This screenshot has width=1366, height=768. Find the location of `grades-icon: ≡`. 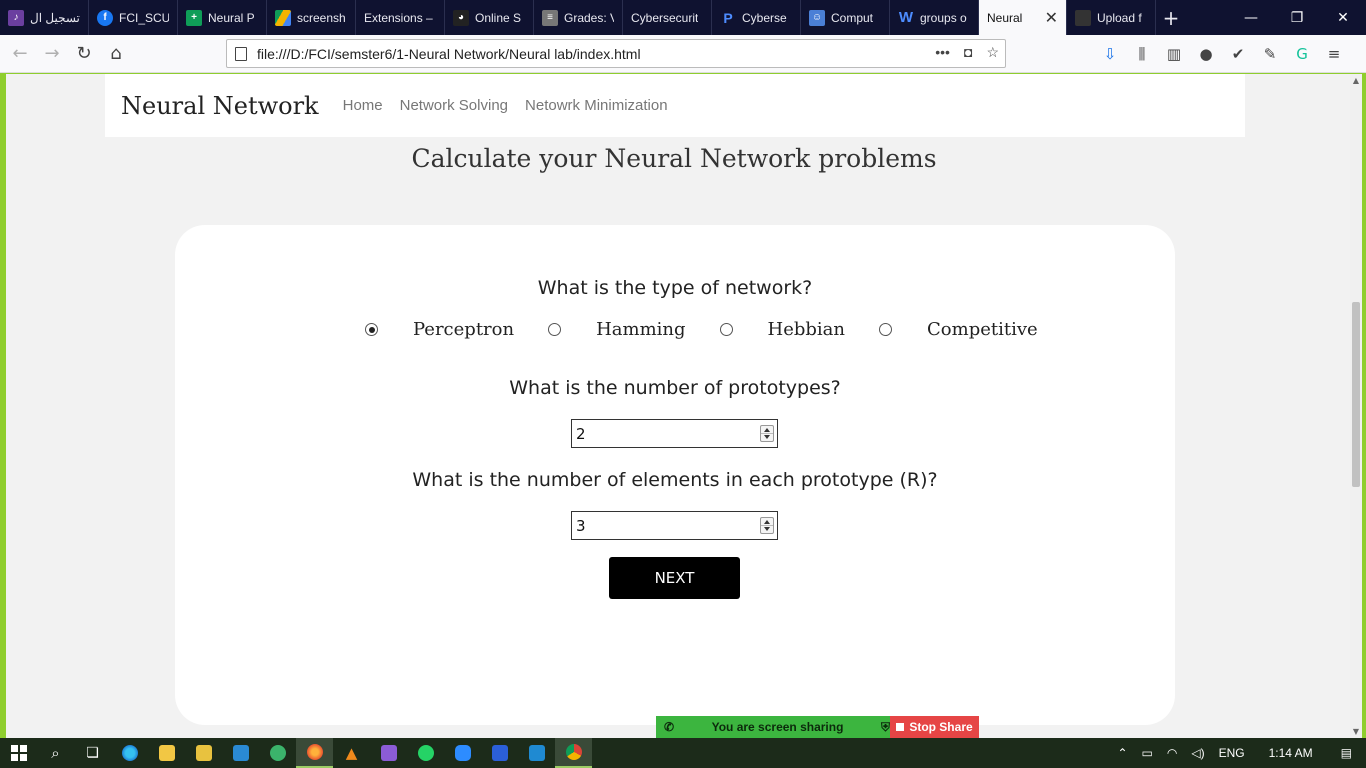

grades-icon: ≡ is located at coordinates (550, 17).